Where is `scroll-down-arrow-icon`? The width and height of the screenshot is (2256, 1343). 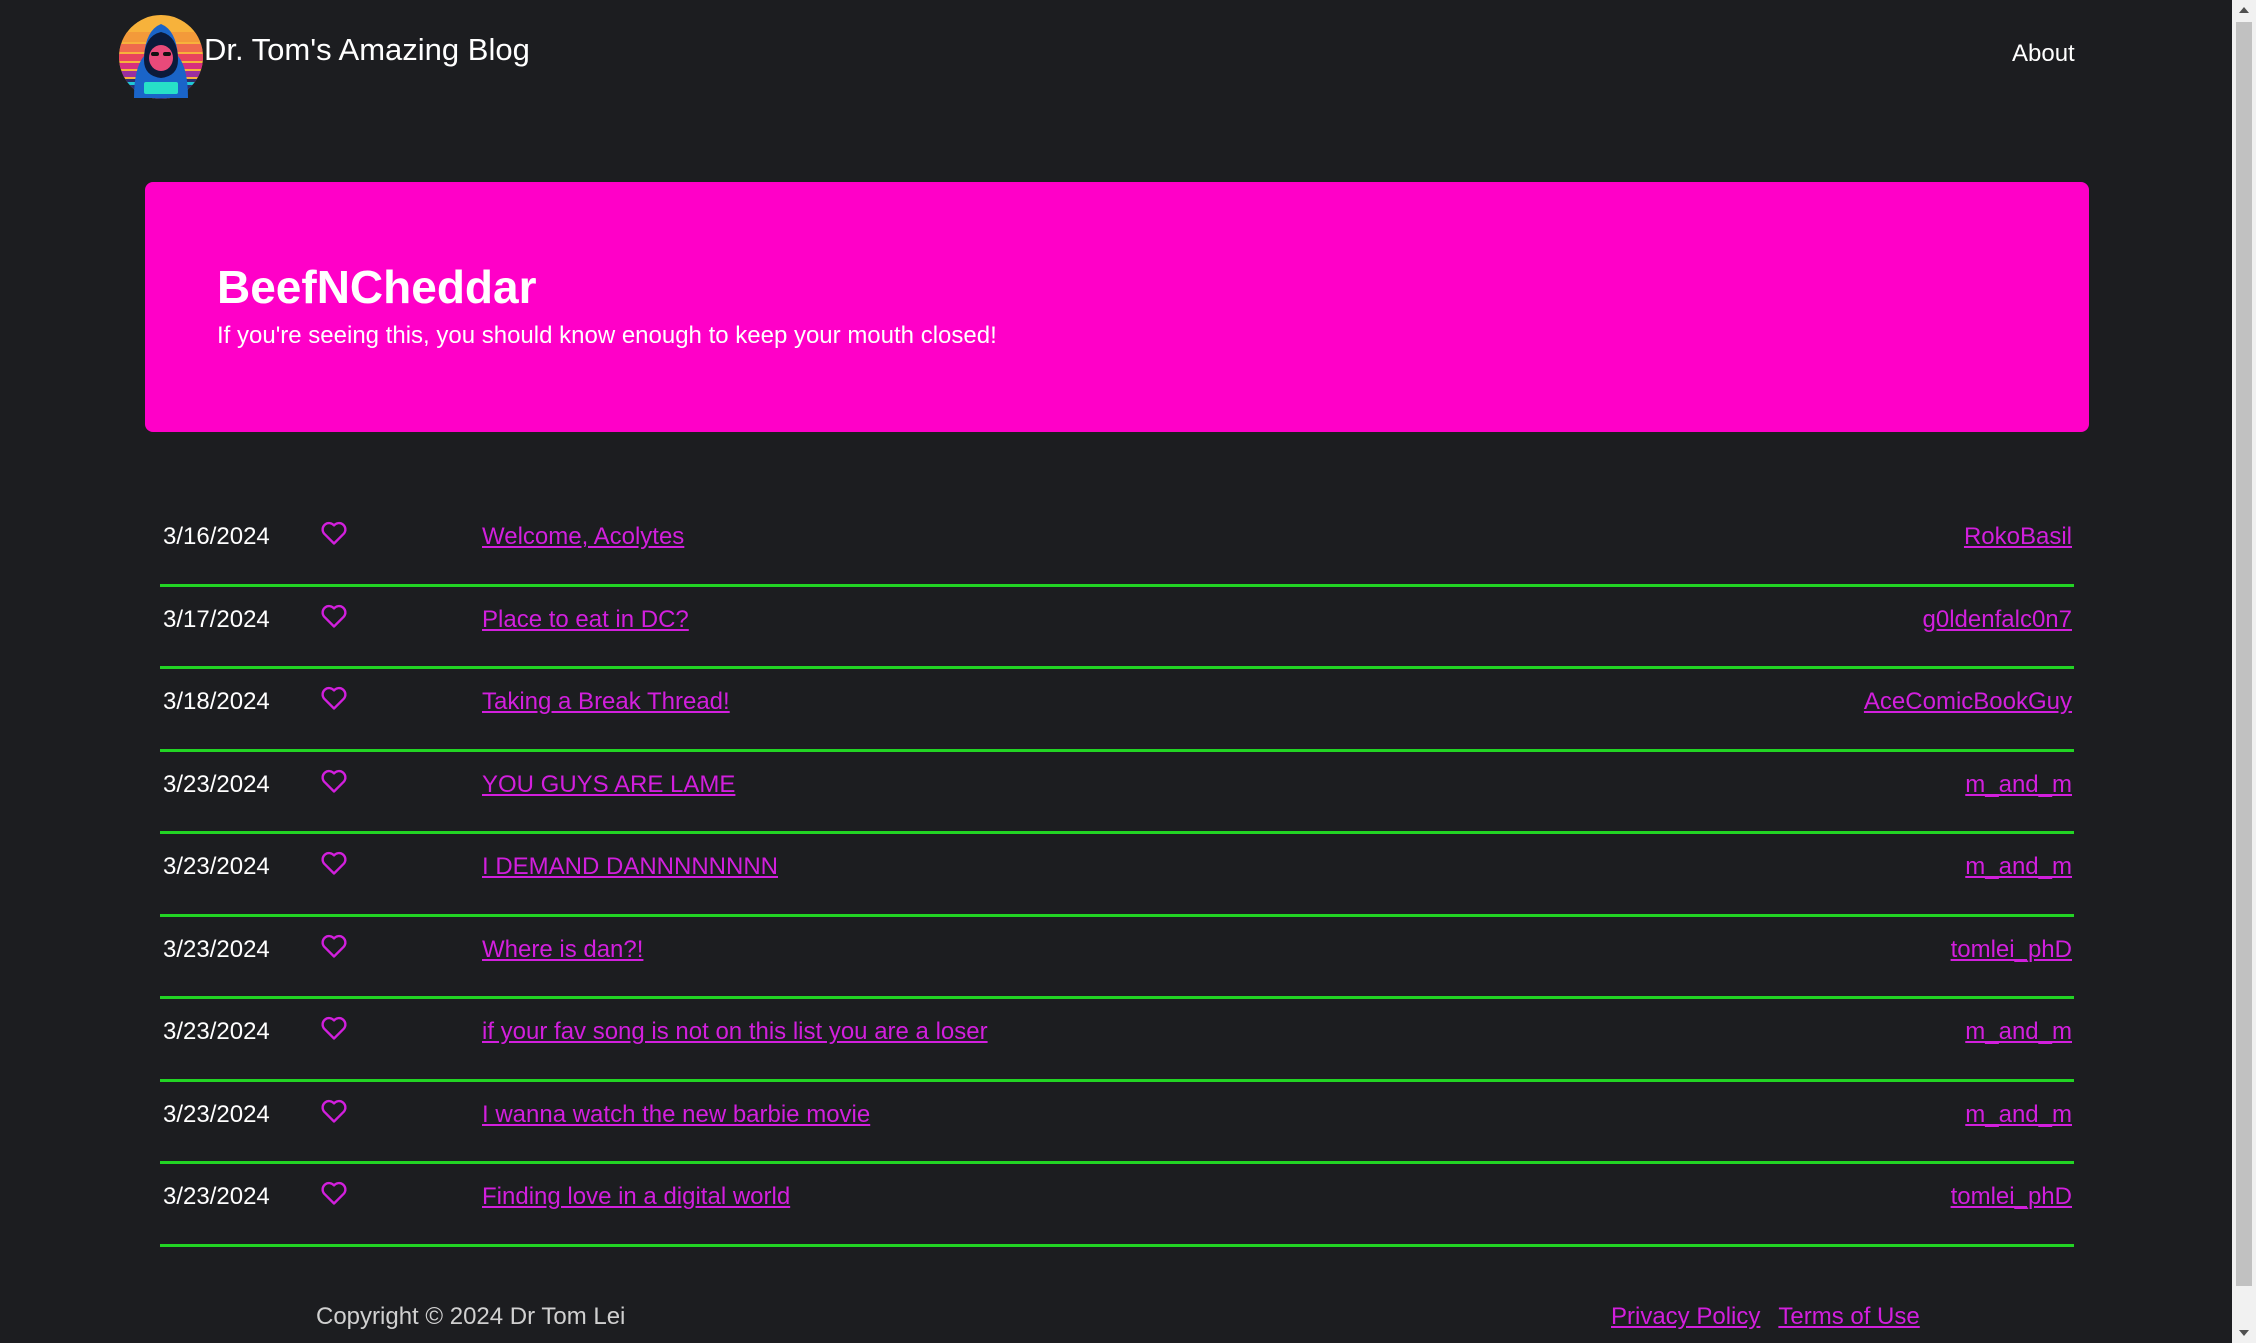
scroll-down-arrow-icon is located at coordinates (2244, 1333).